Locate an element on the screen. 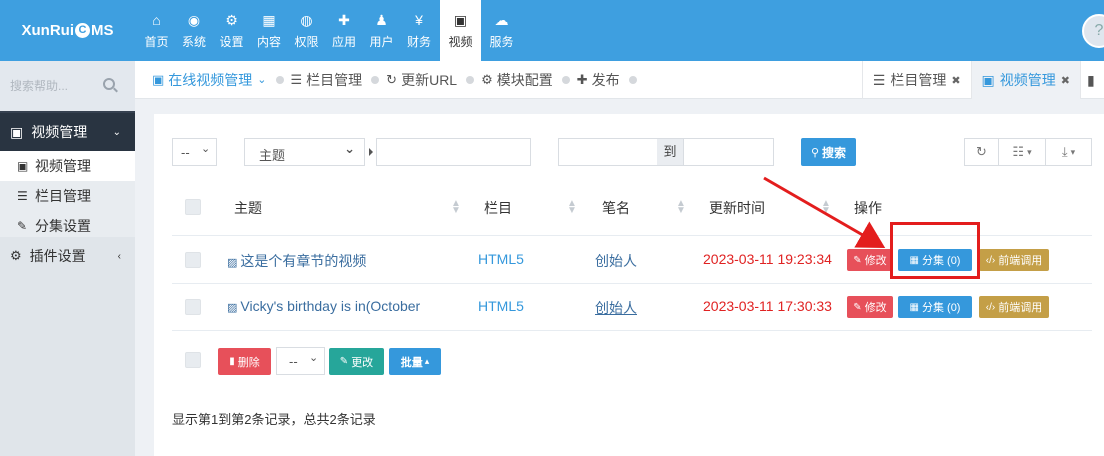  image-icon: ▨ is located at coordinates (232, 263).